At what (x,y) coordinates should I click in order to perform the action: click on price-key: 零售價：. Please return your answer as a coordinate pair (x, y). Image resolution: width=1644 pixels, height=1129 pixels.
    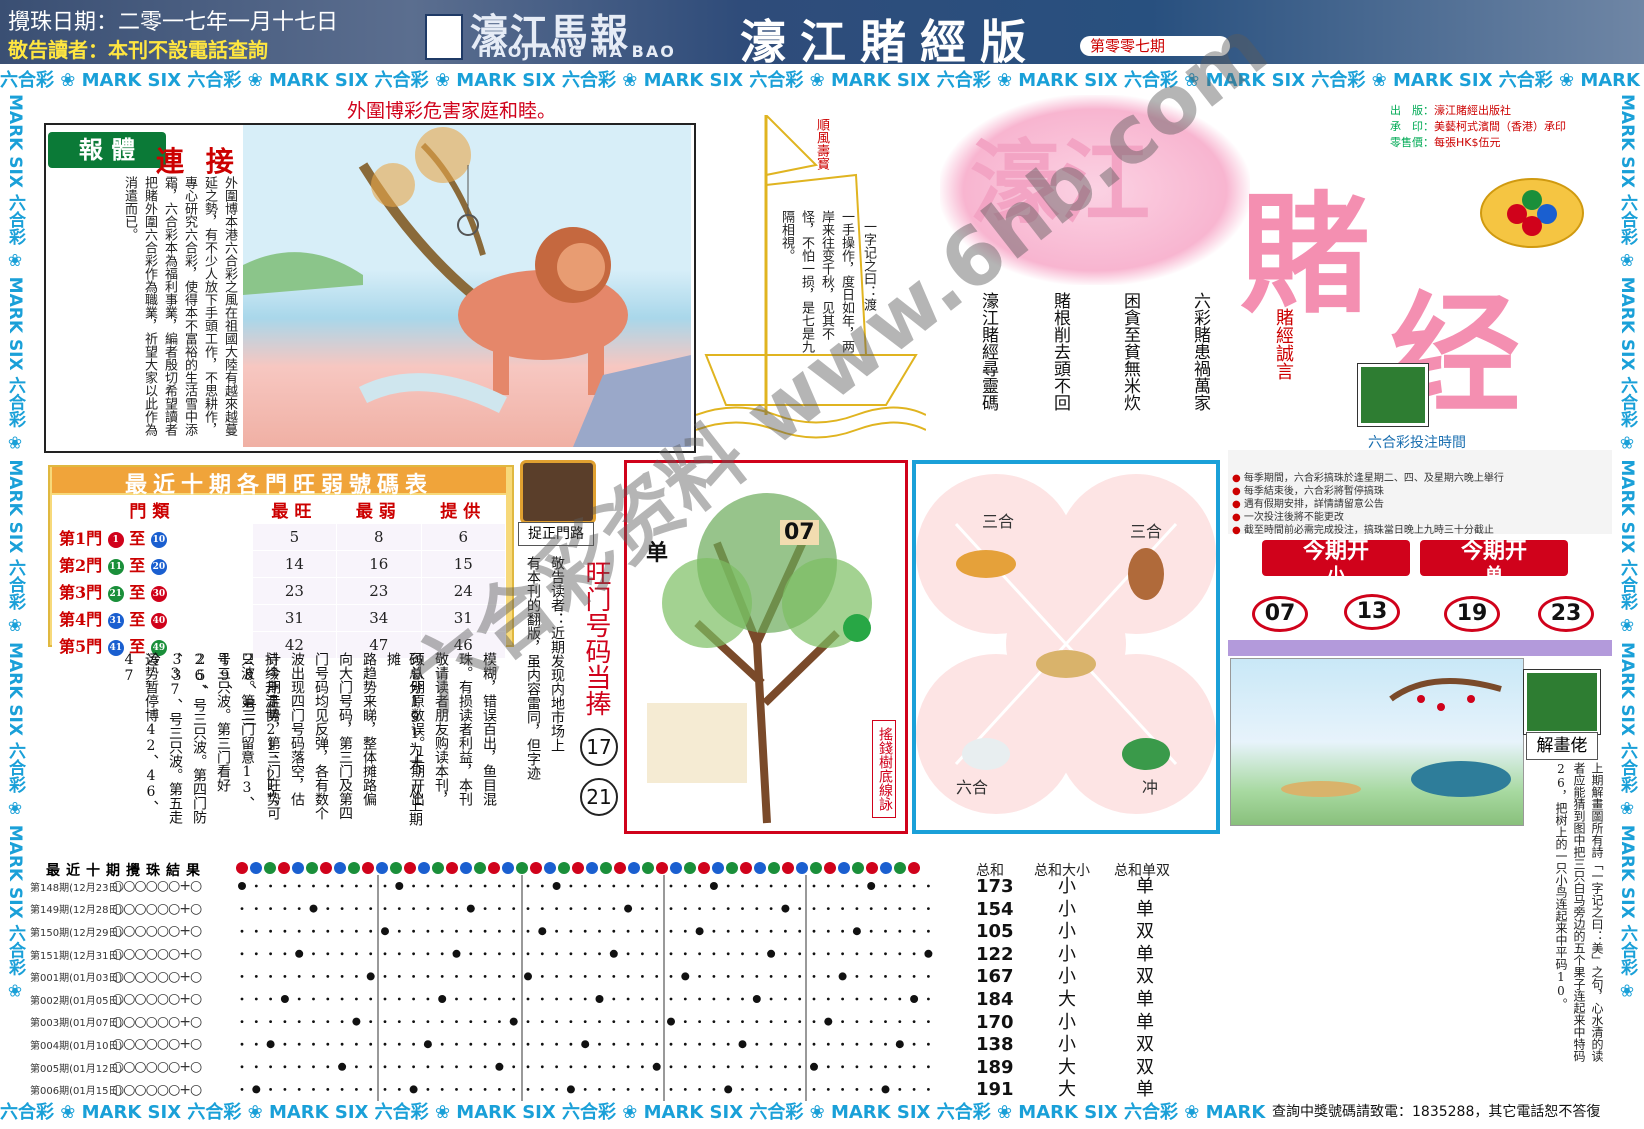
    Looking at the image, I should click on (1412, 142).